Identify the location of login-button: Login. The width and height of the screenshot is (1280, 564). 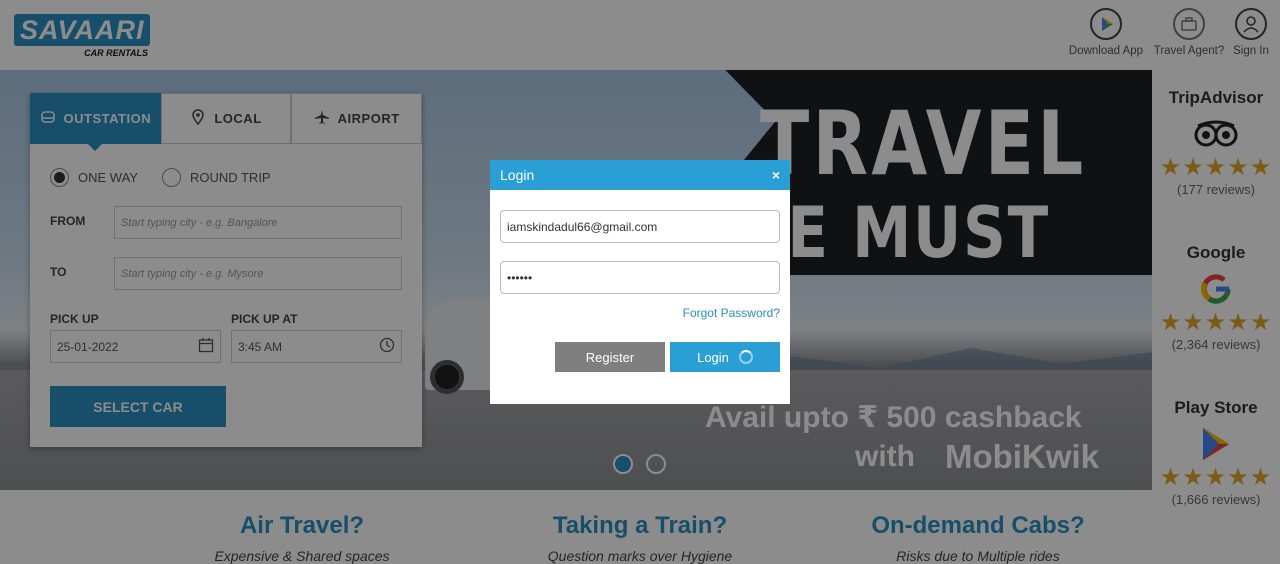
(725, 357).